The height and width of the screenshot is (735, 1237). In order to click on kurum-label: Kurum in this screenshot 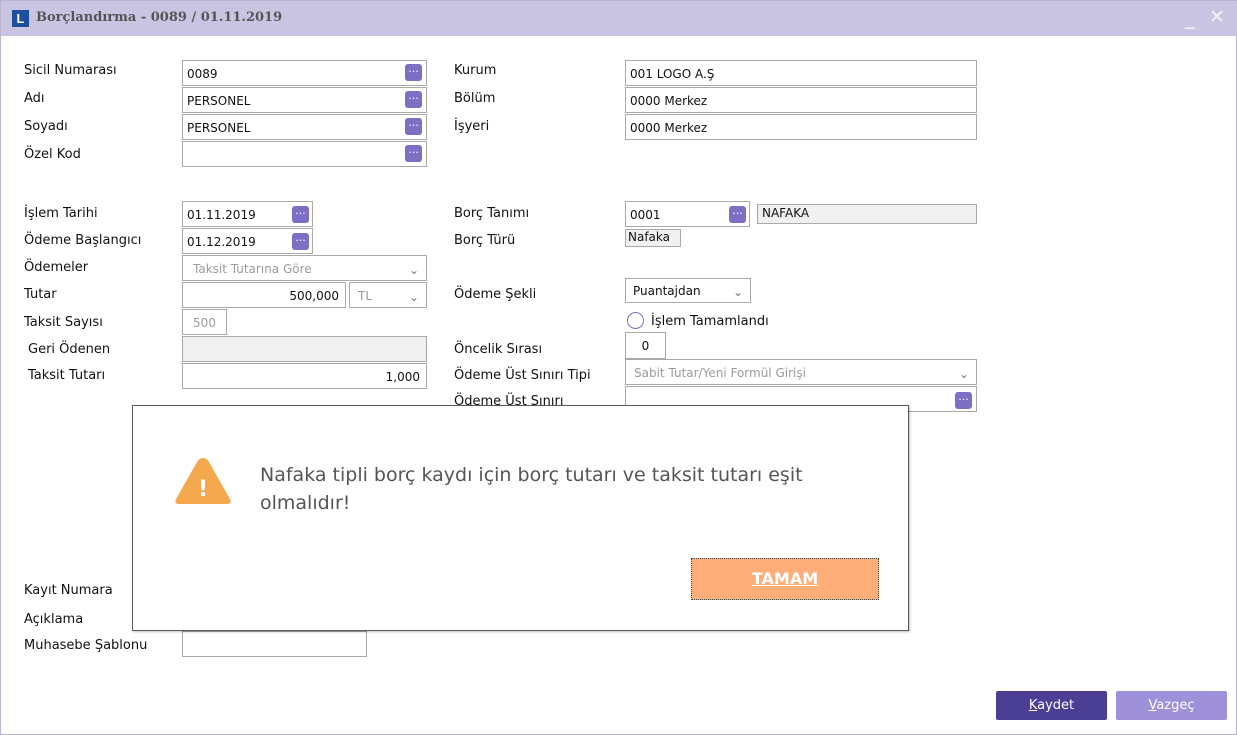, I will do `click(475, 70)`.